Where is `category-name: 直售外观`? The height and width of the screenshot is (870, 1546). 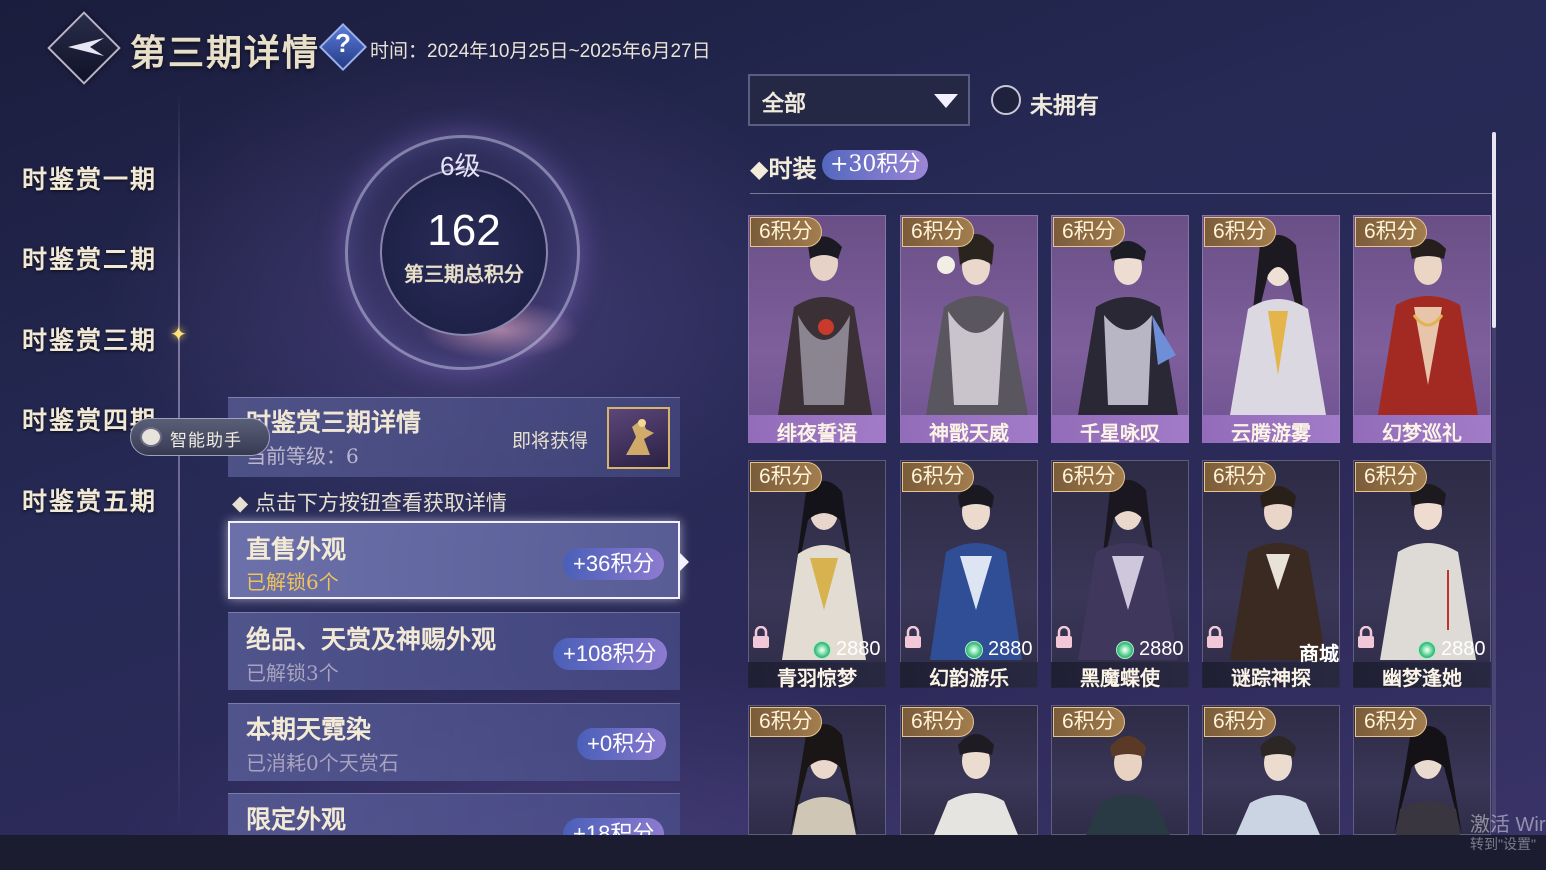 category-name: 直售外观 is located at coordinates (296, 549).